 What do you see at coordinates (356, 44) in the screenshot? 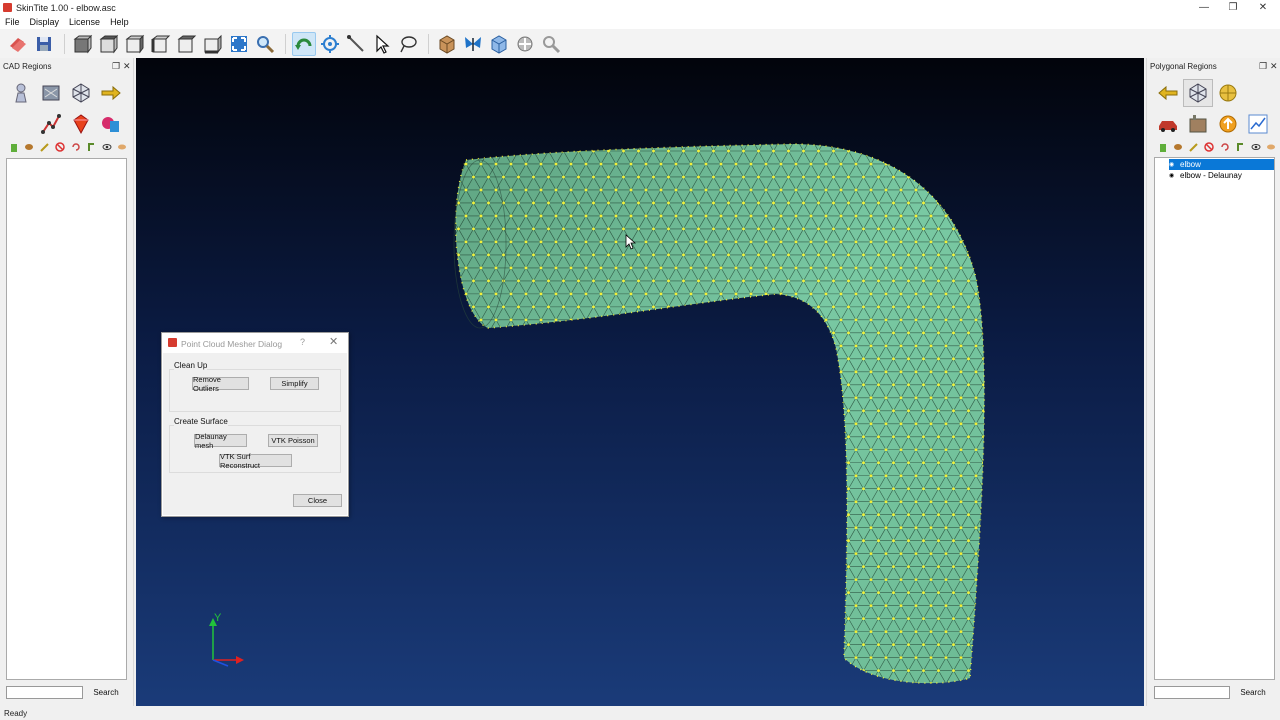
I see `measure-icon` at bounding box center [356, 44].